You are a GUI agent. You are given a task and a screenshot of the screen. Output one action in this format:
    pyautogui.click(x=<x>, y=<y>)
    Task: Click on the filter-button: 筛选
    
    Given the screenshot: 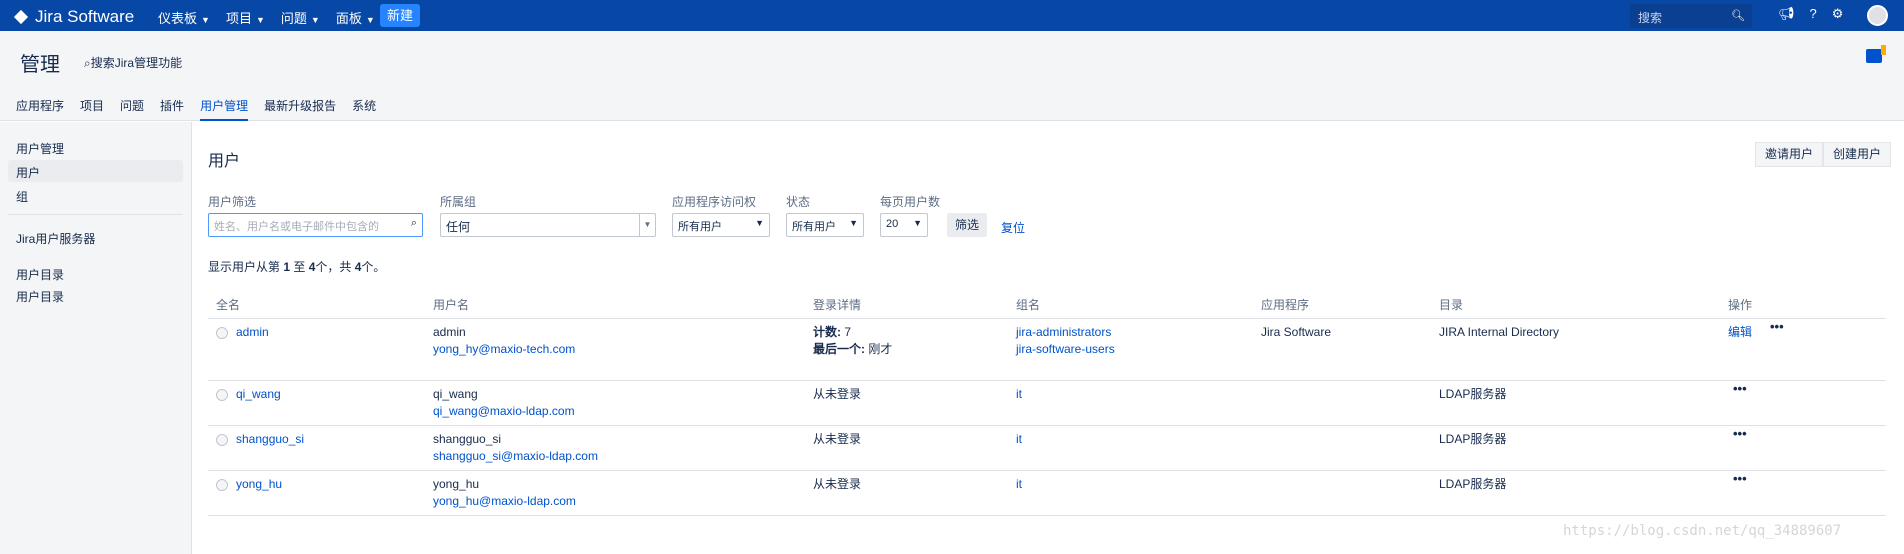 What is the action you would take?
    pyautogui.click(x=967, y=225)
    